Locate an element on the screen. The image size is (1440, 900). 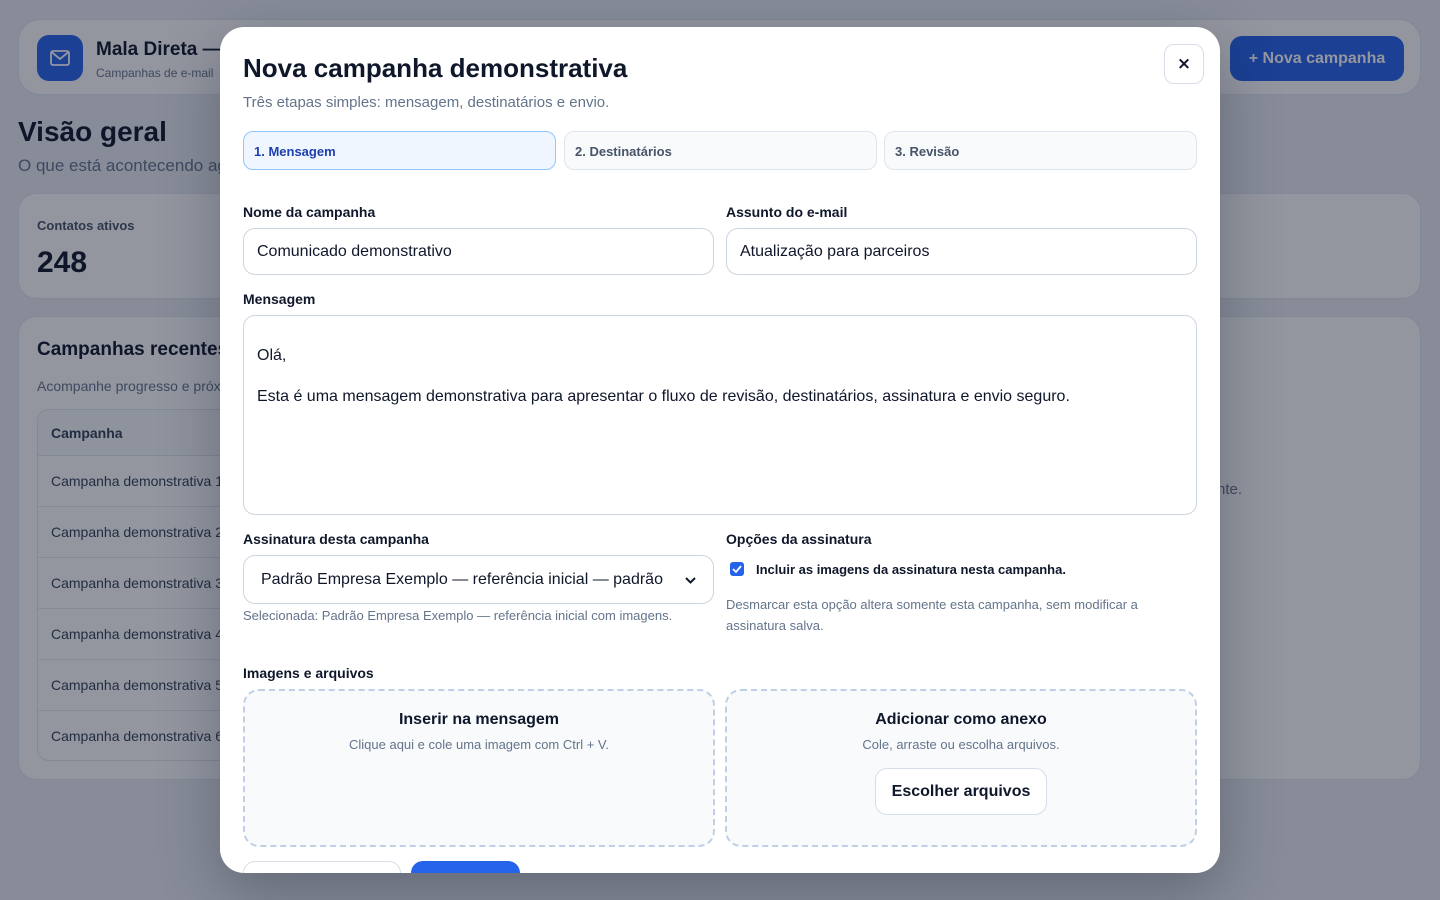
footer-primary-button is located at coordinates (465, 867).